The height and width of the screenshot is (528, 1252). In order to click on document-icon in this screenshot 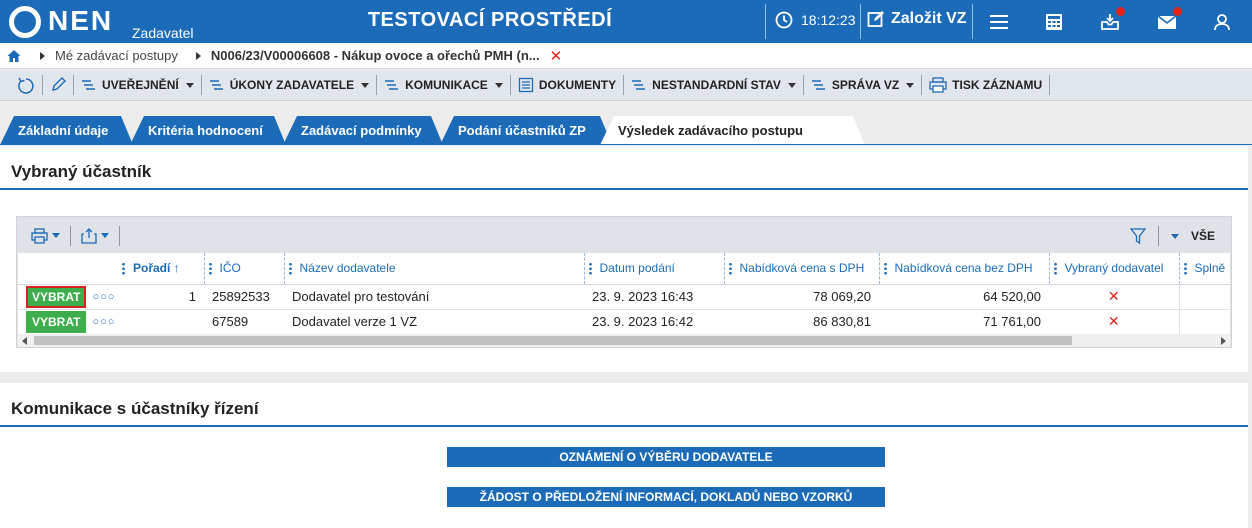, I will do `click(525, 85)`.